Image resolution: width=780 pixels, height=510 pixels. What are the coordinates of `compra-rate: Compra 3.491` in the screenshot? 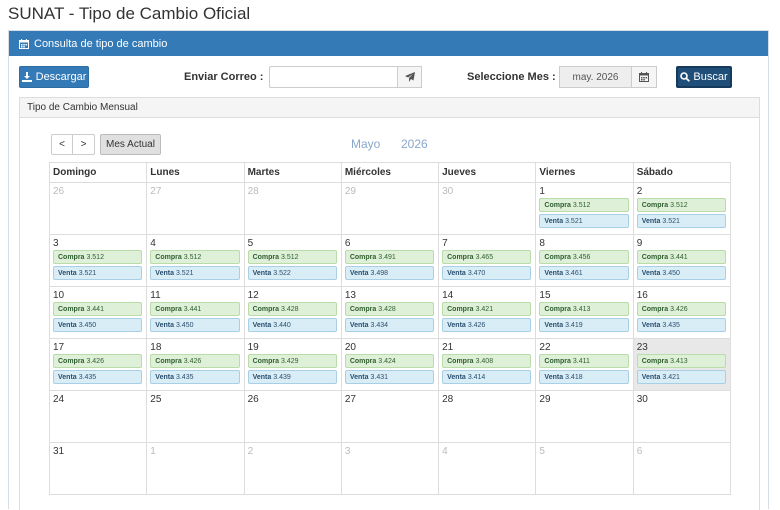 It's located at (389, 257).